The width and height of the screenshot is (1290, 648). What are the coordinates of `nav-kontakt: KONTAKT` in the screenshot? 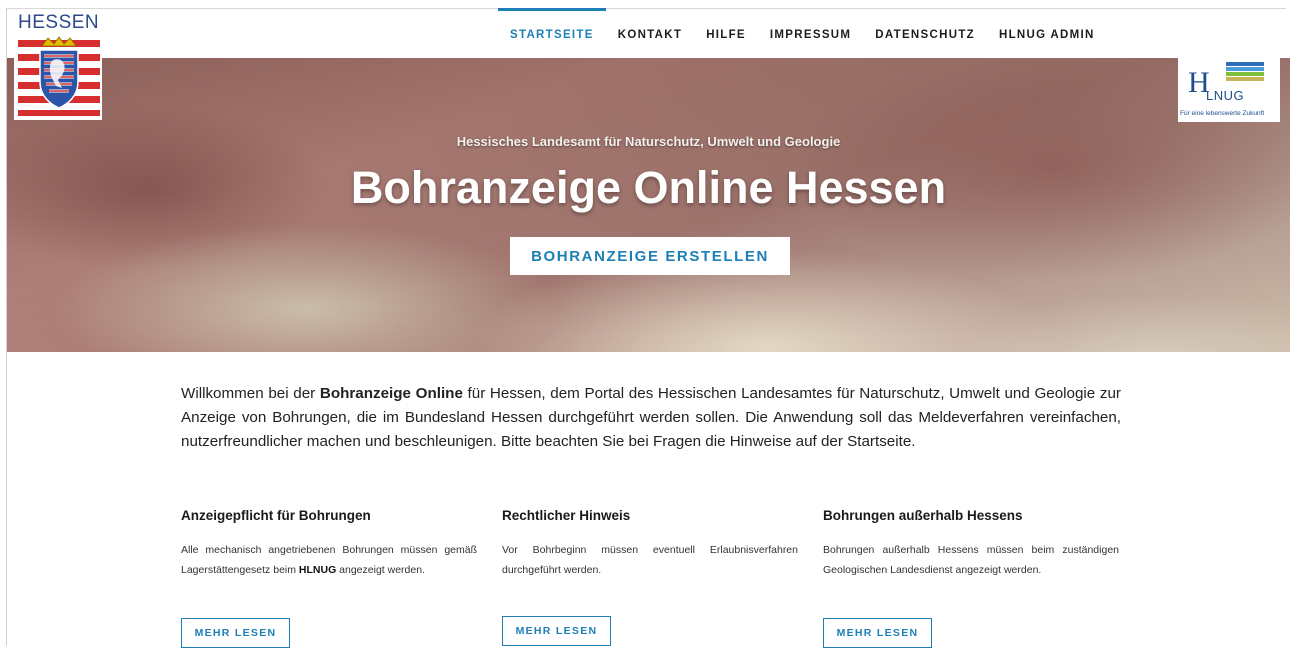 It's located at (650, 33).